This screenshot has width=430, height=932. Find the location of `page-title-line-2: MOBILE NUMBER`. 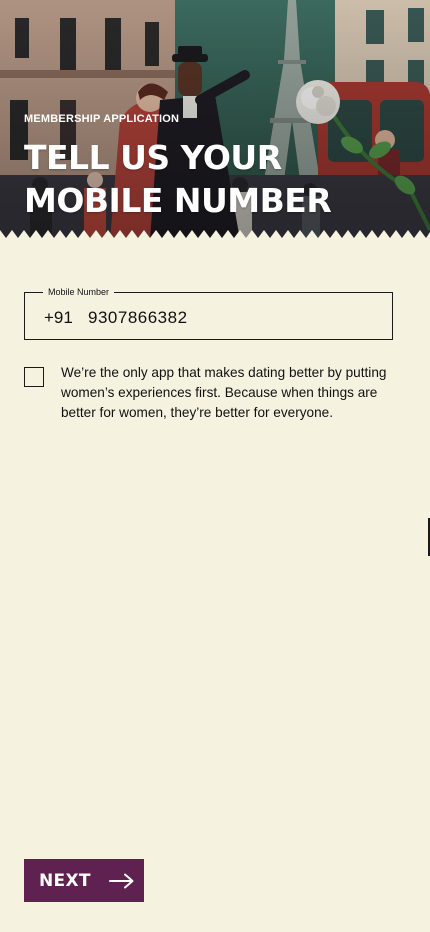

page-title-line-2: MOBILE NUMBER is located at coordinates (178, 200).